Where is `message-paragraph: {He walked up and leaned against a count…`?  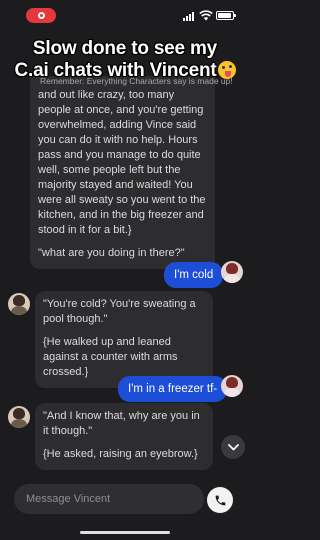 message-paragraph: {He walked up and leaned against a count… is located at coordinates (110, 357).